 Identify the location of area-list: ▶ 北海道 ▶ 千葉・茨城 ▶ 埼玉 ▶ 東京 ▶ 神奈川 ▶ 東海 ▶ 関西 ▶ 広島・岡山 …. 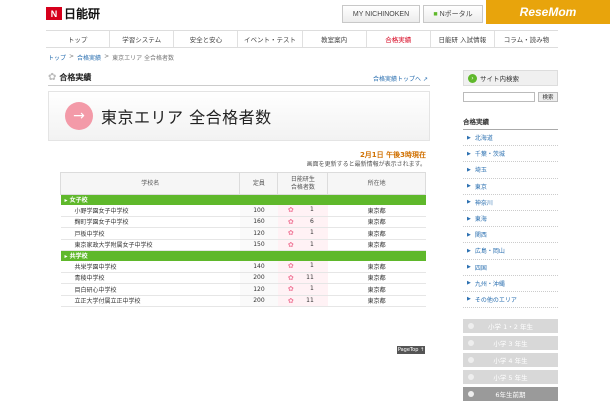
(510, 219).